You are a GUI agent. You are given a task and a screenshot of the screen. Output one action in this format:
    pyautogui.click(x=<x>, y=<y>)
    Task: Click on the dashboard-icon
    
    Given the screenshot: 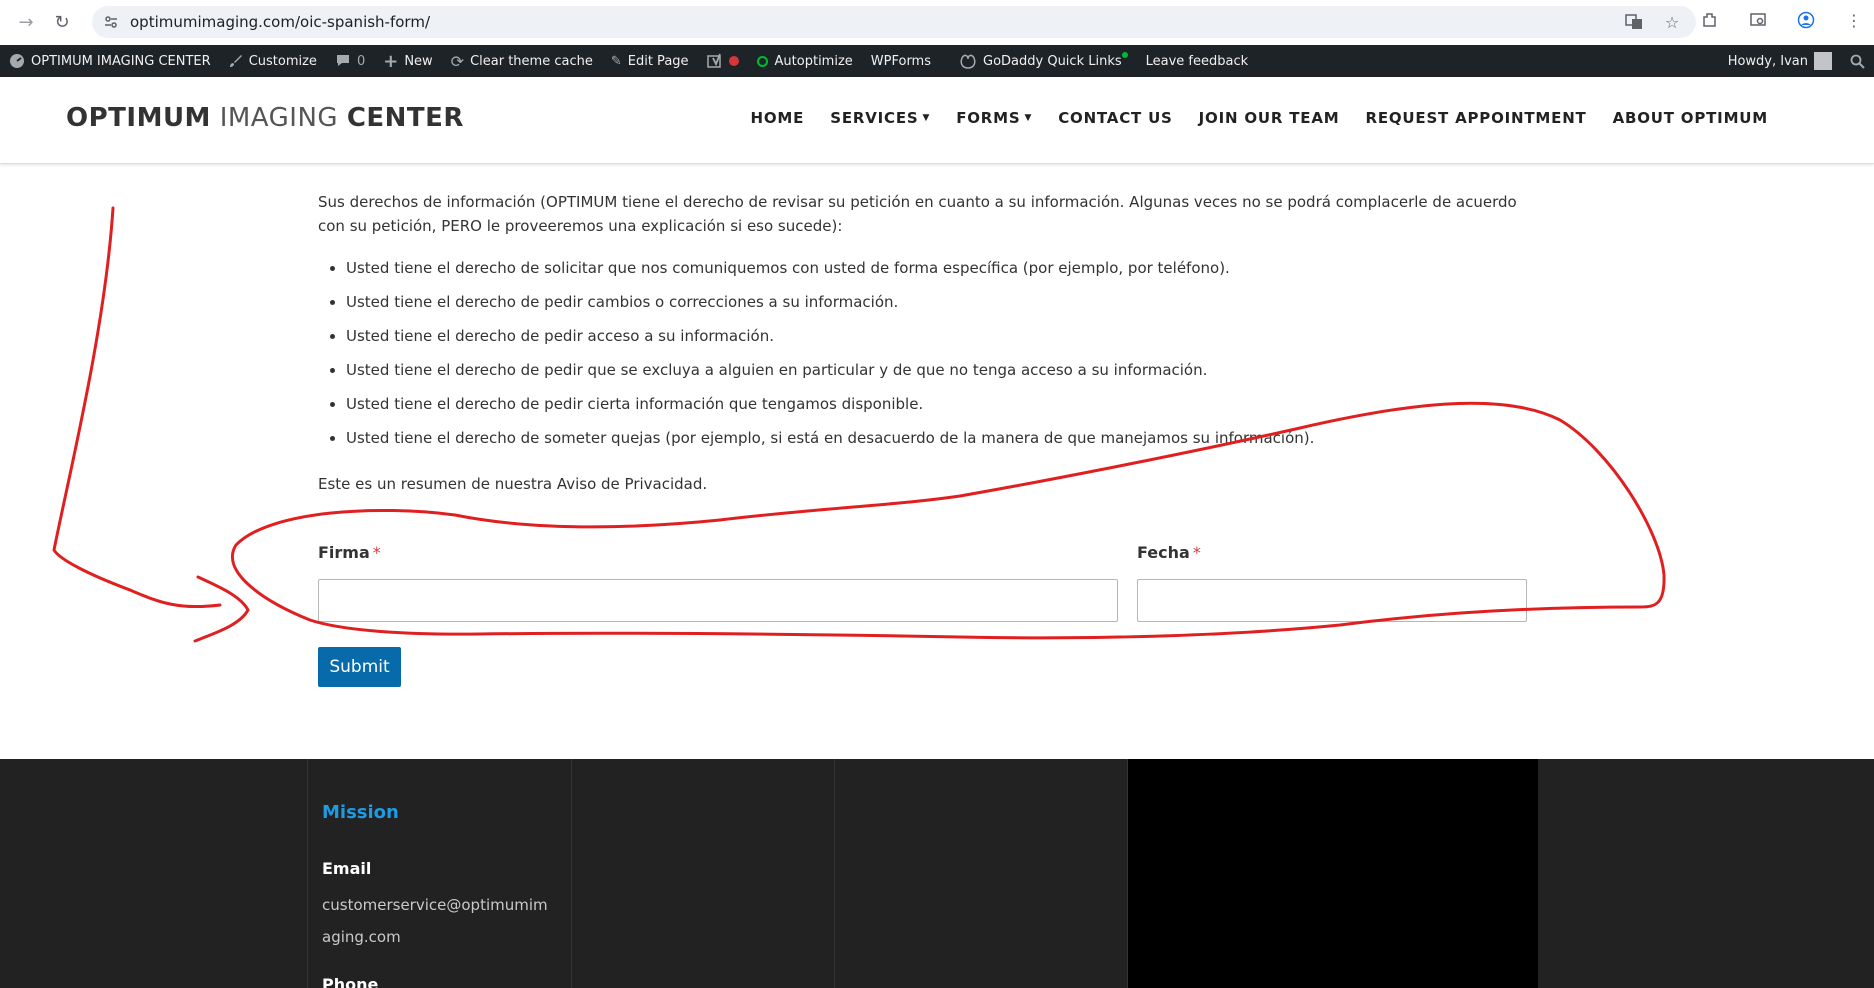 What is the action you would take?
    pyautogui.click(x=17, y=61)
    